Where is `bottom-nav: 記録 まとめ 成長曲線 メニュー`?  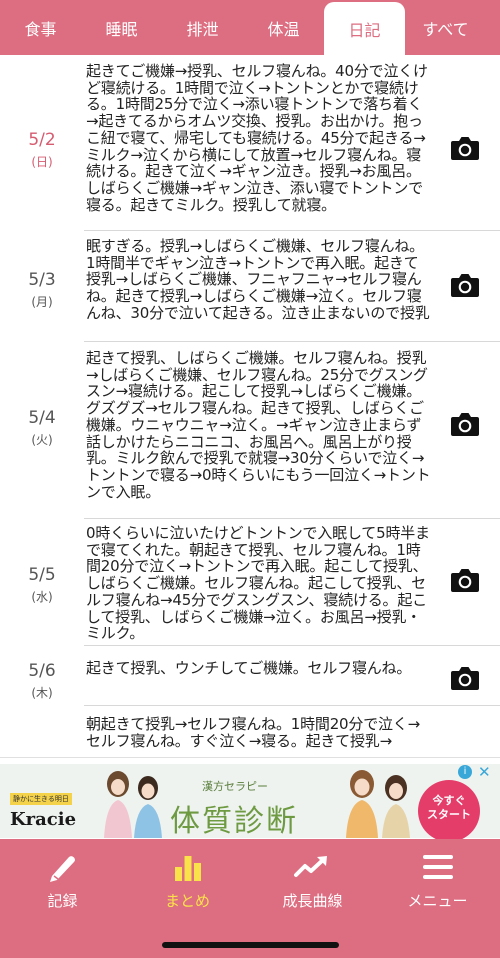 bottom-nav: 記録 まとめ 成長曲線 メニュー is located at coordinates (250, 898).